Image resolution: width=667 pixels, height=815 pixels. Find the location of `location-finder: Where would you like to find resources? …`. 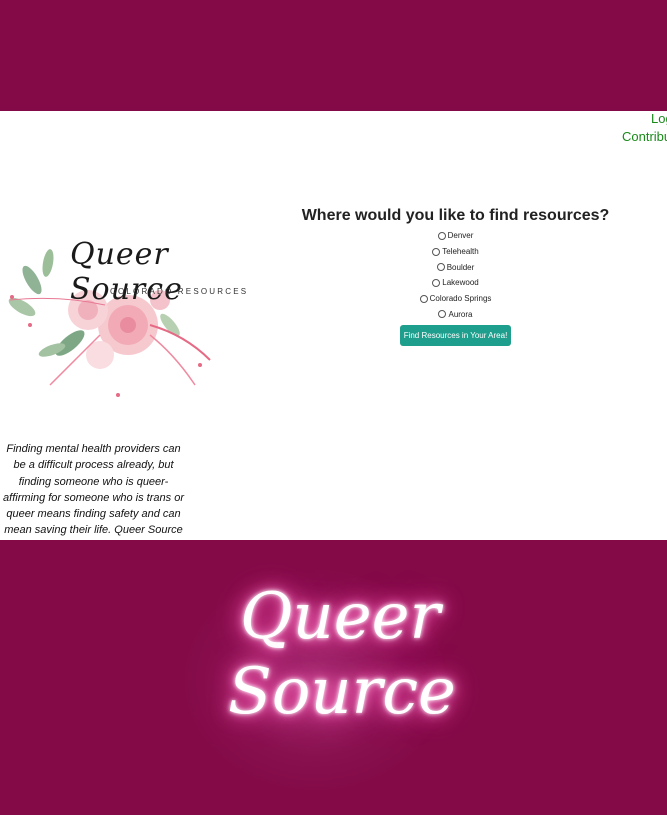

location-finder: Where would you like to find resources? … is located at coordinates (455, 275).